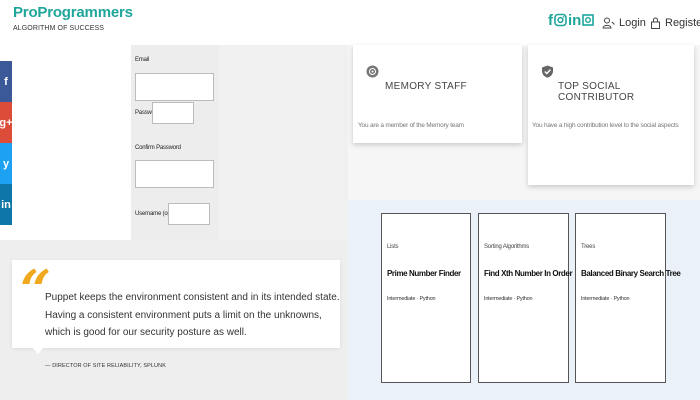  I want to click on algorithm-category: Sorting Algorithms, so click(507, 247).